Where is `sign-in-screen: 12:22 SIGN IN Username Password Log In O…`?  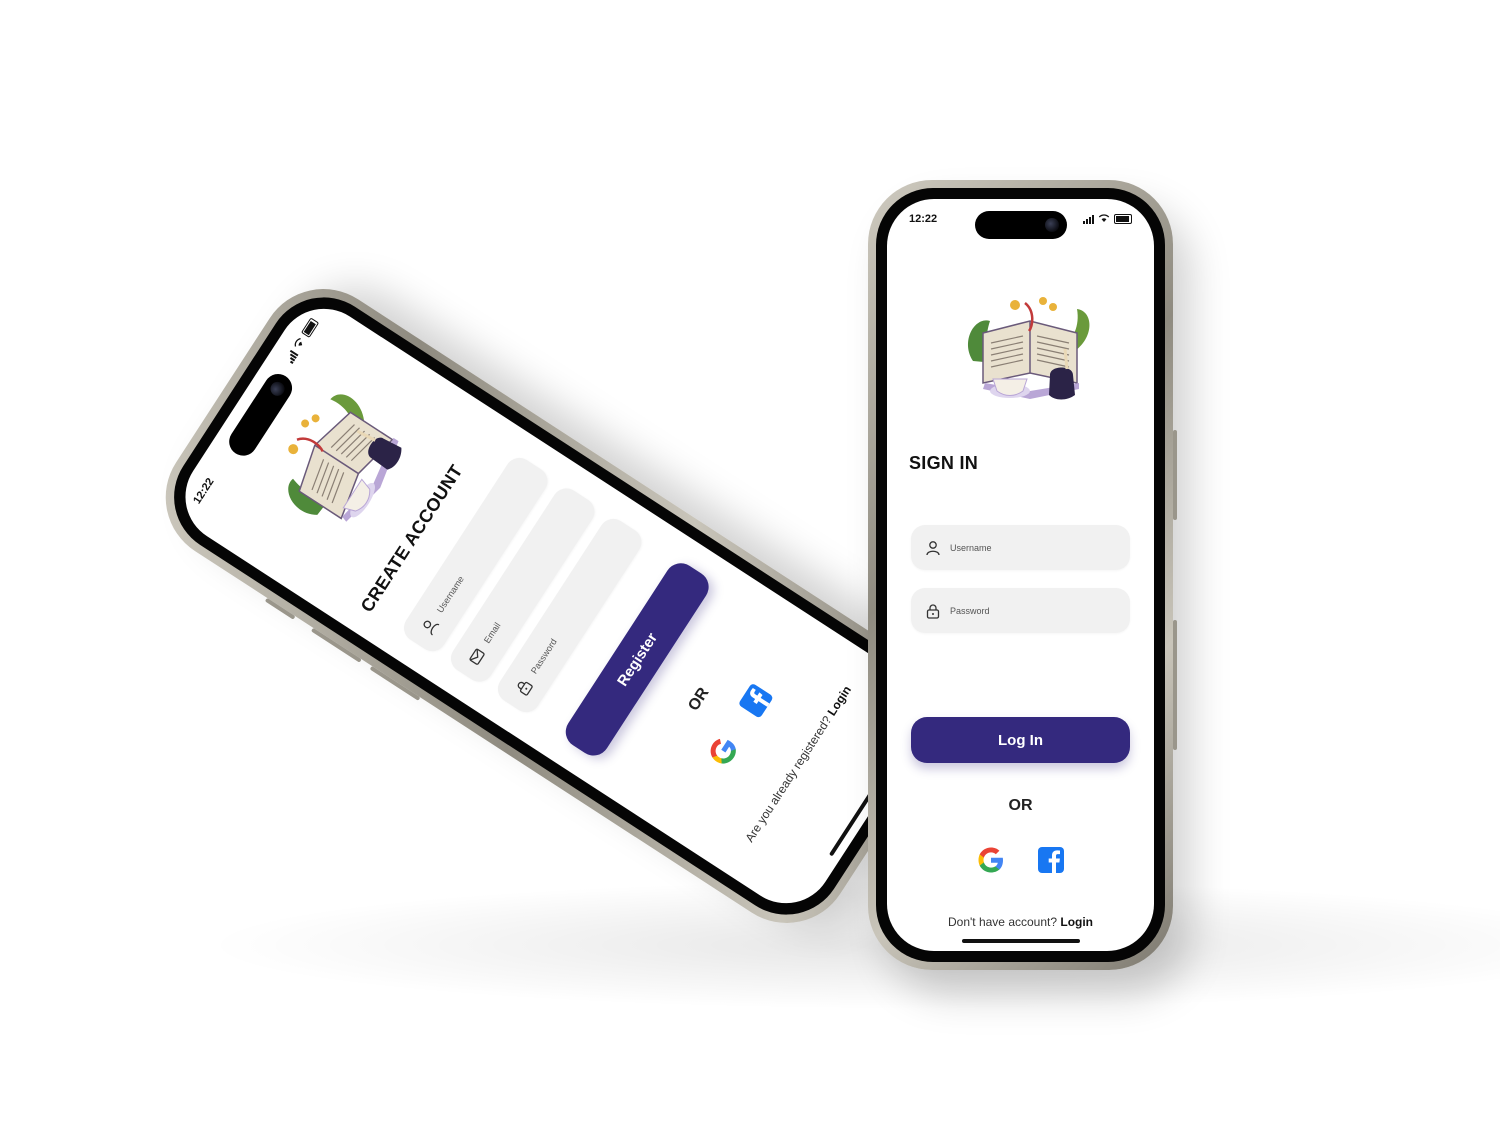 sign-in-screen: 12:22 SIGN IN Username Password Log In O… is located at coordinates (1020, 575).